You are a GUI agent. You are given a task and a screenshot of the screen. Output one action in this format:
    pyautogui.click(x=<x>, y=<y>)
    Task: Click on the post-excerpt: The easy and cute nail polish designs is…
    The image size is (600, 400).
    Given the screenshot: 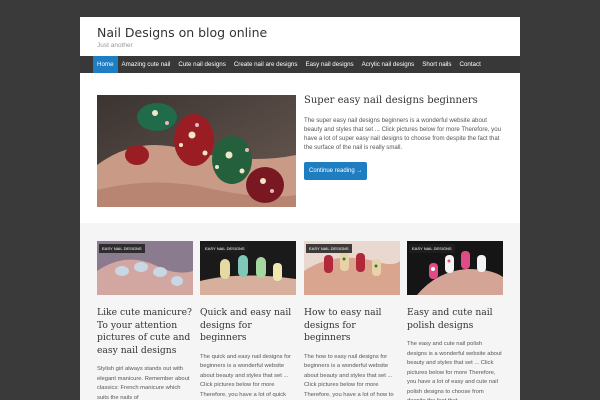 What is the action you would take?
    pyautogui.click(x=454, y=370)
    